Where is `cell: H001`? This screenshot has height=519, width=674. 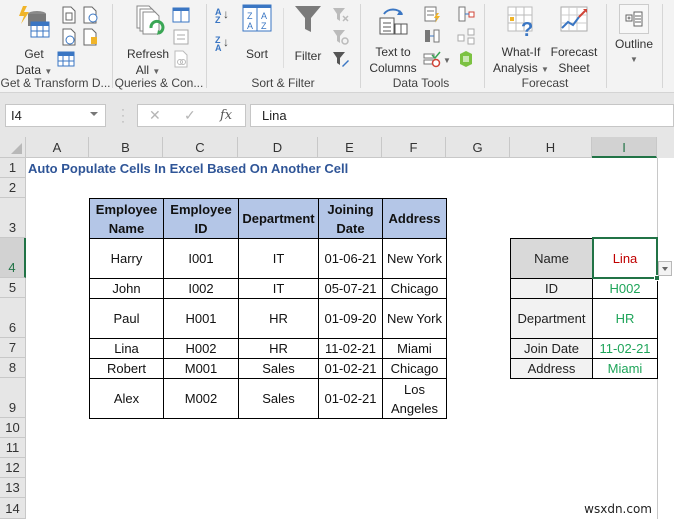
cell: H001 is located at coordinates (201, 318).